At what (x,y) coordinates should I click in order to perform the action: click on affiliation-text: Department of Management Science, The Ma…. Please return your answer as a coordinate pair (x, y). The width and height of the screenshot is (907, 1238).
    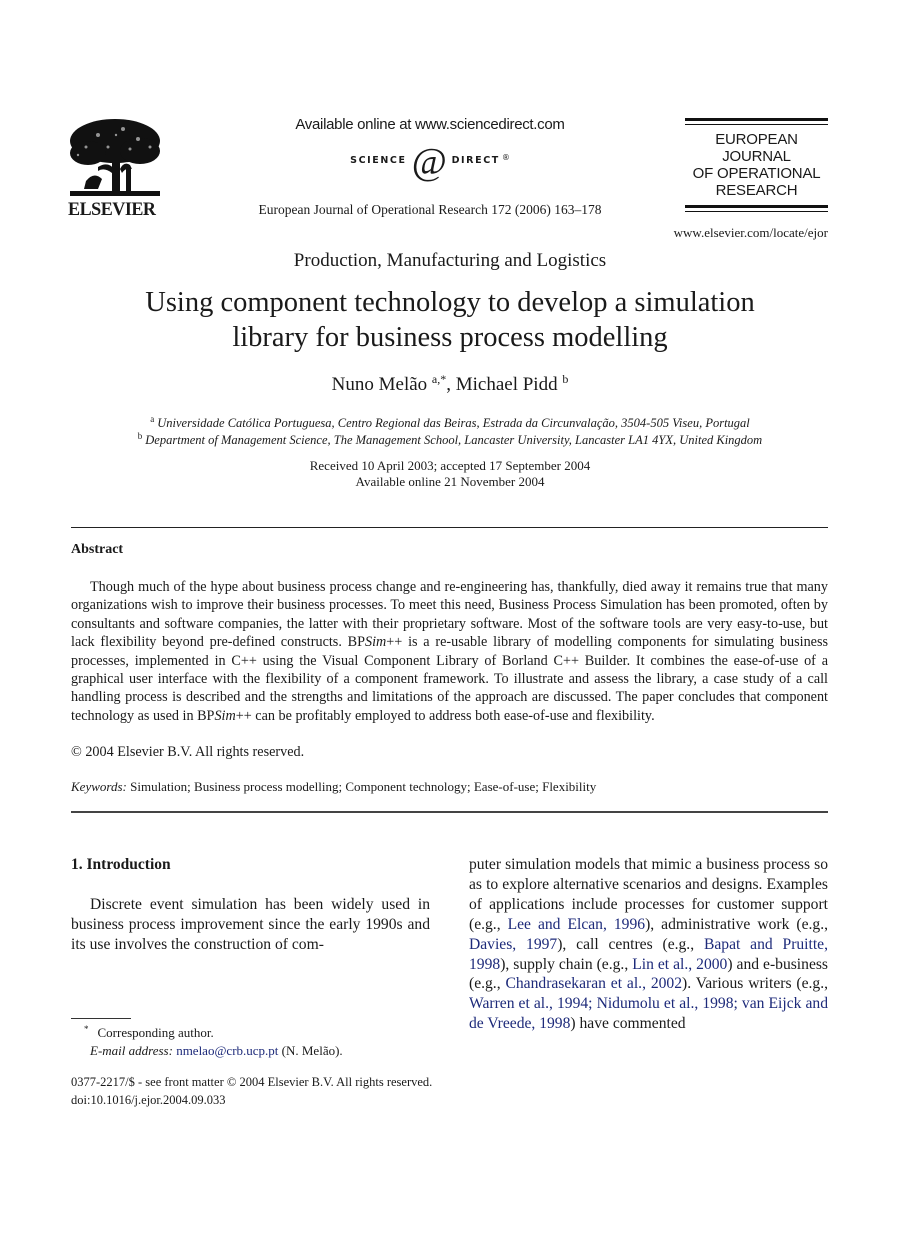
    Looking at the image, I should click on (454, 440).